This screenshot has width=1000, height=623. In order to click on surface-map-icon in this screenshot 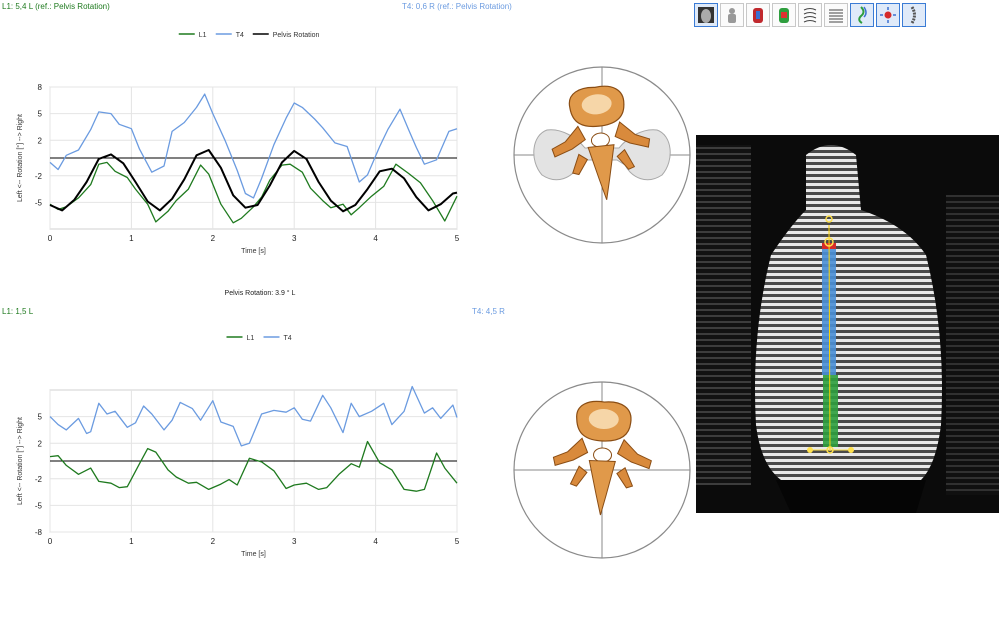, I will do `click(784, 15)`.